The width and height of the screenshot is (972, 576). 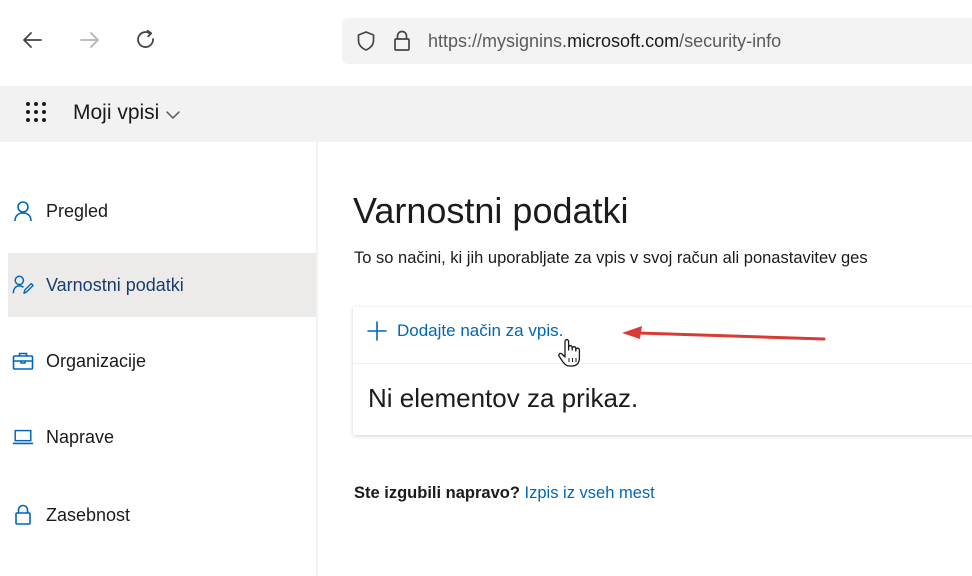 I want to click on sidebar-item-devices: Naprave, so click(x=162, y=437).